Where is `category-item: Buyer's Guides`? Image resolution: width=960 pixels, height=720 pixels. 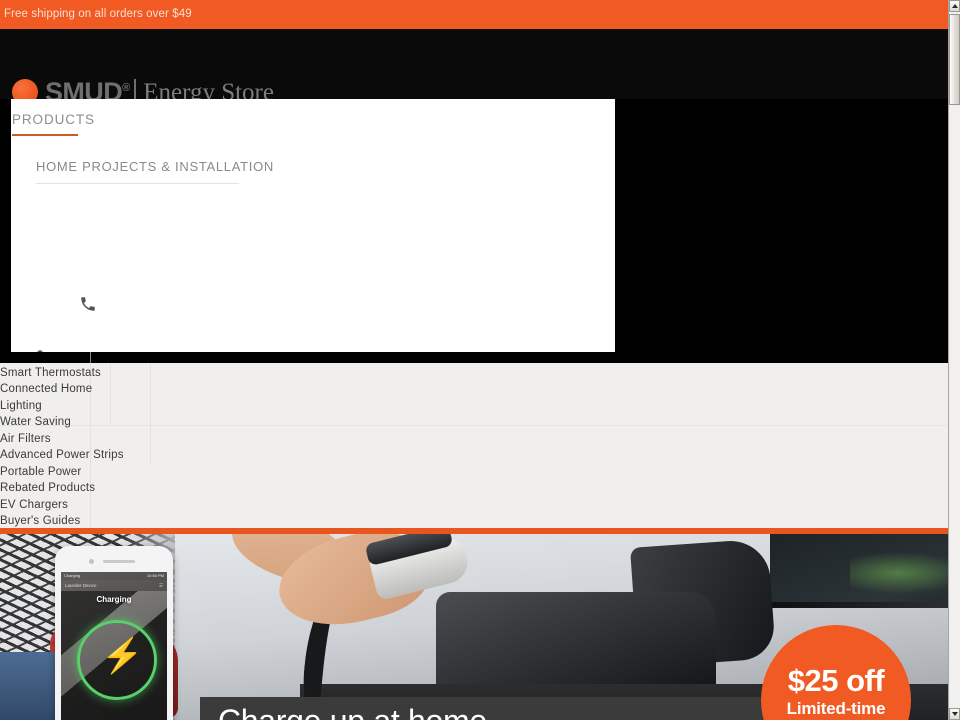 category-item: Buyer's Guides is located at coordinates (40, 521).